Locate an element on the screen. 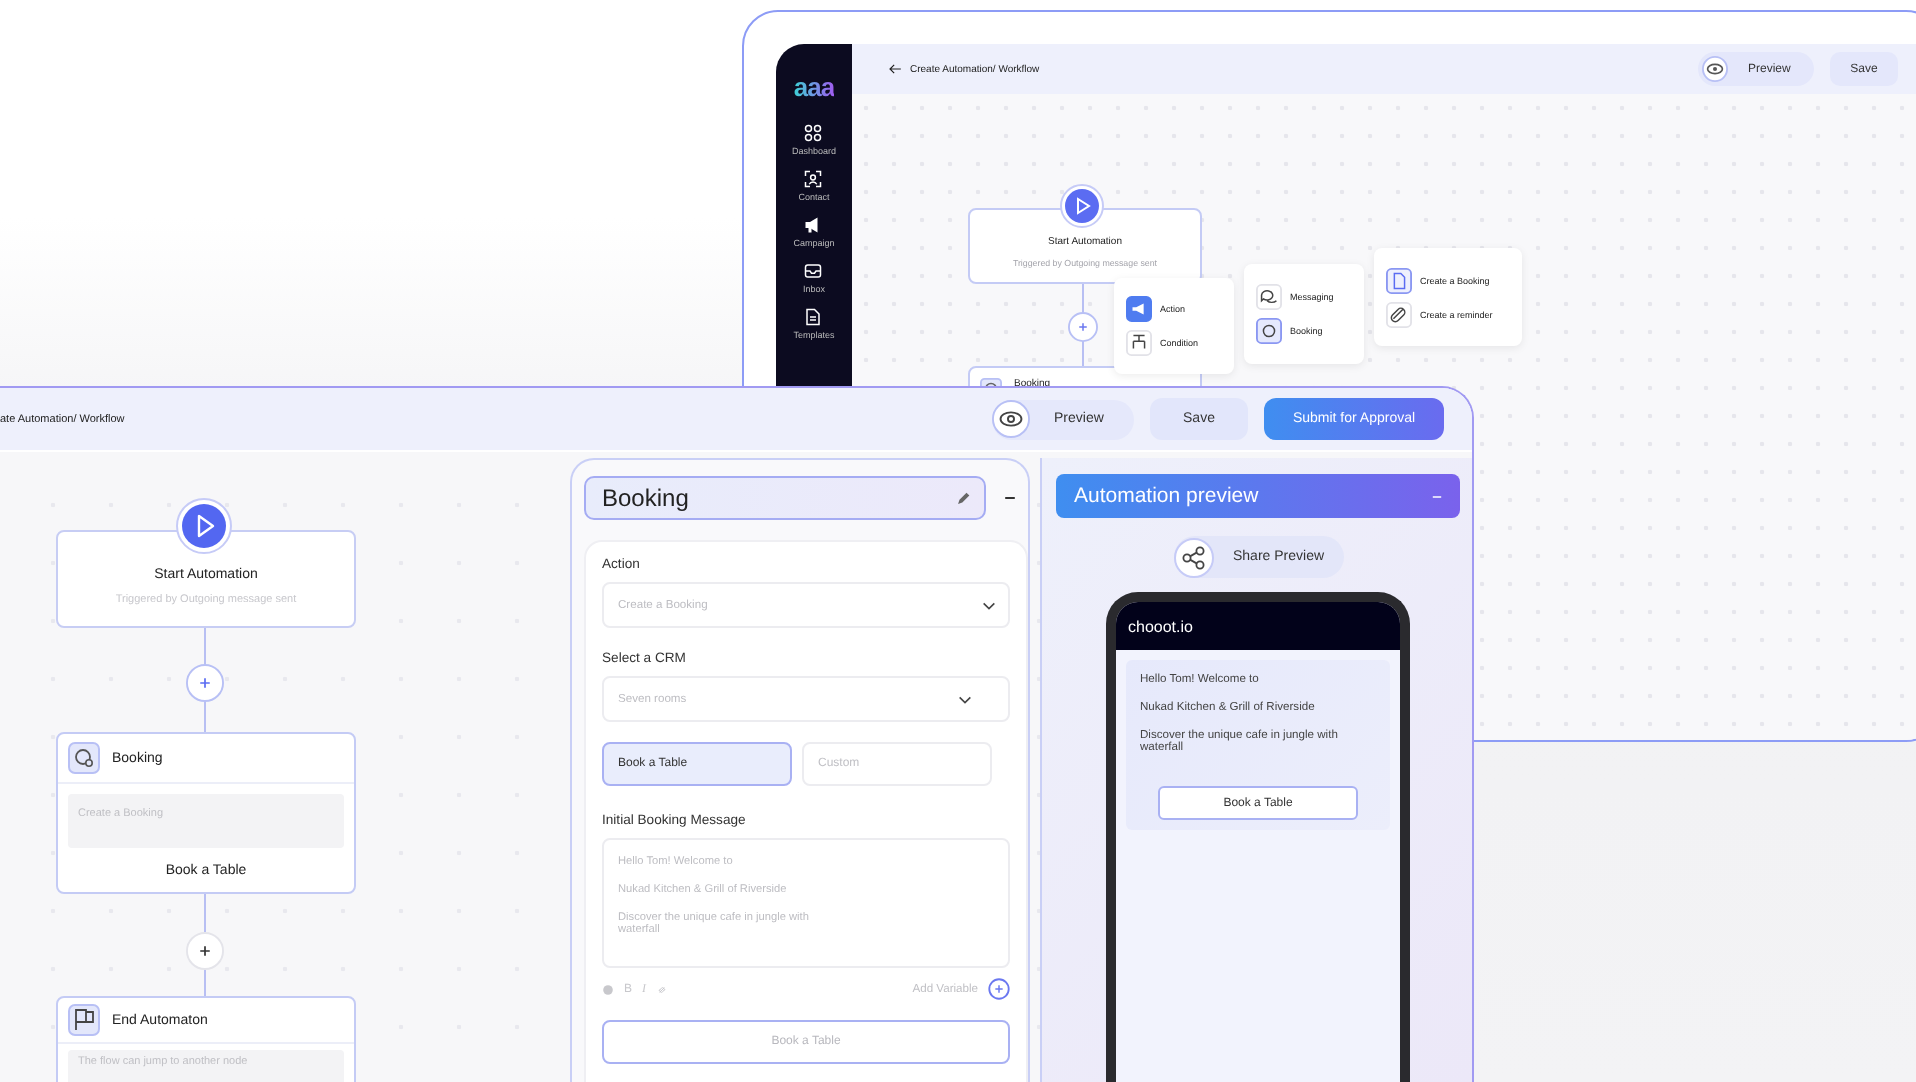  brand-logo: chooot.io is located at coordinates (1160, 626).